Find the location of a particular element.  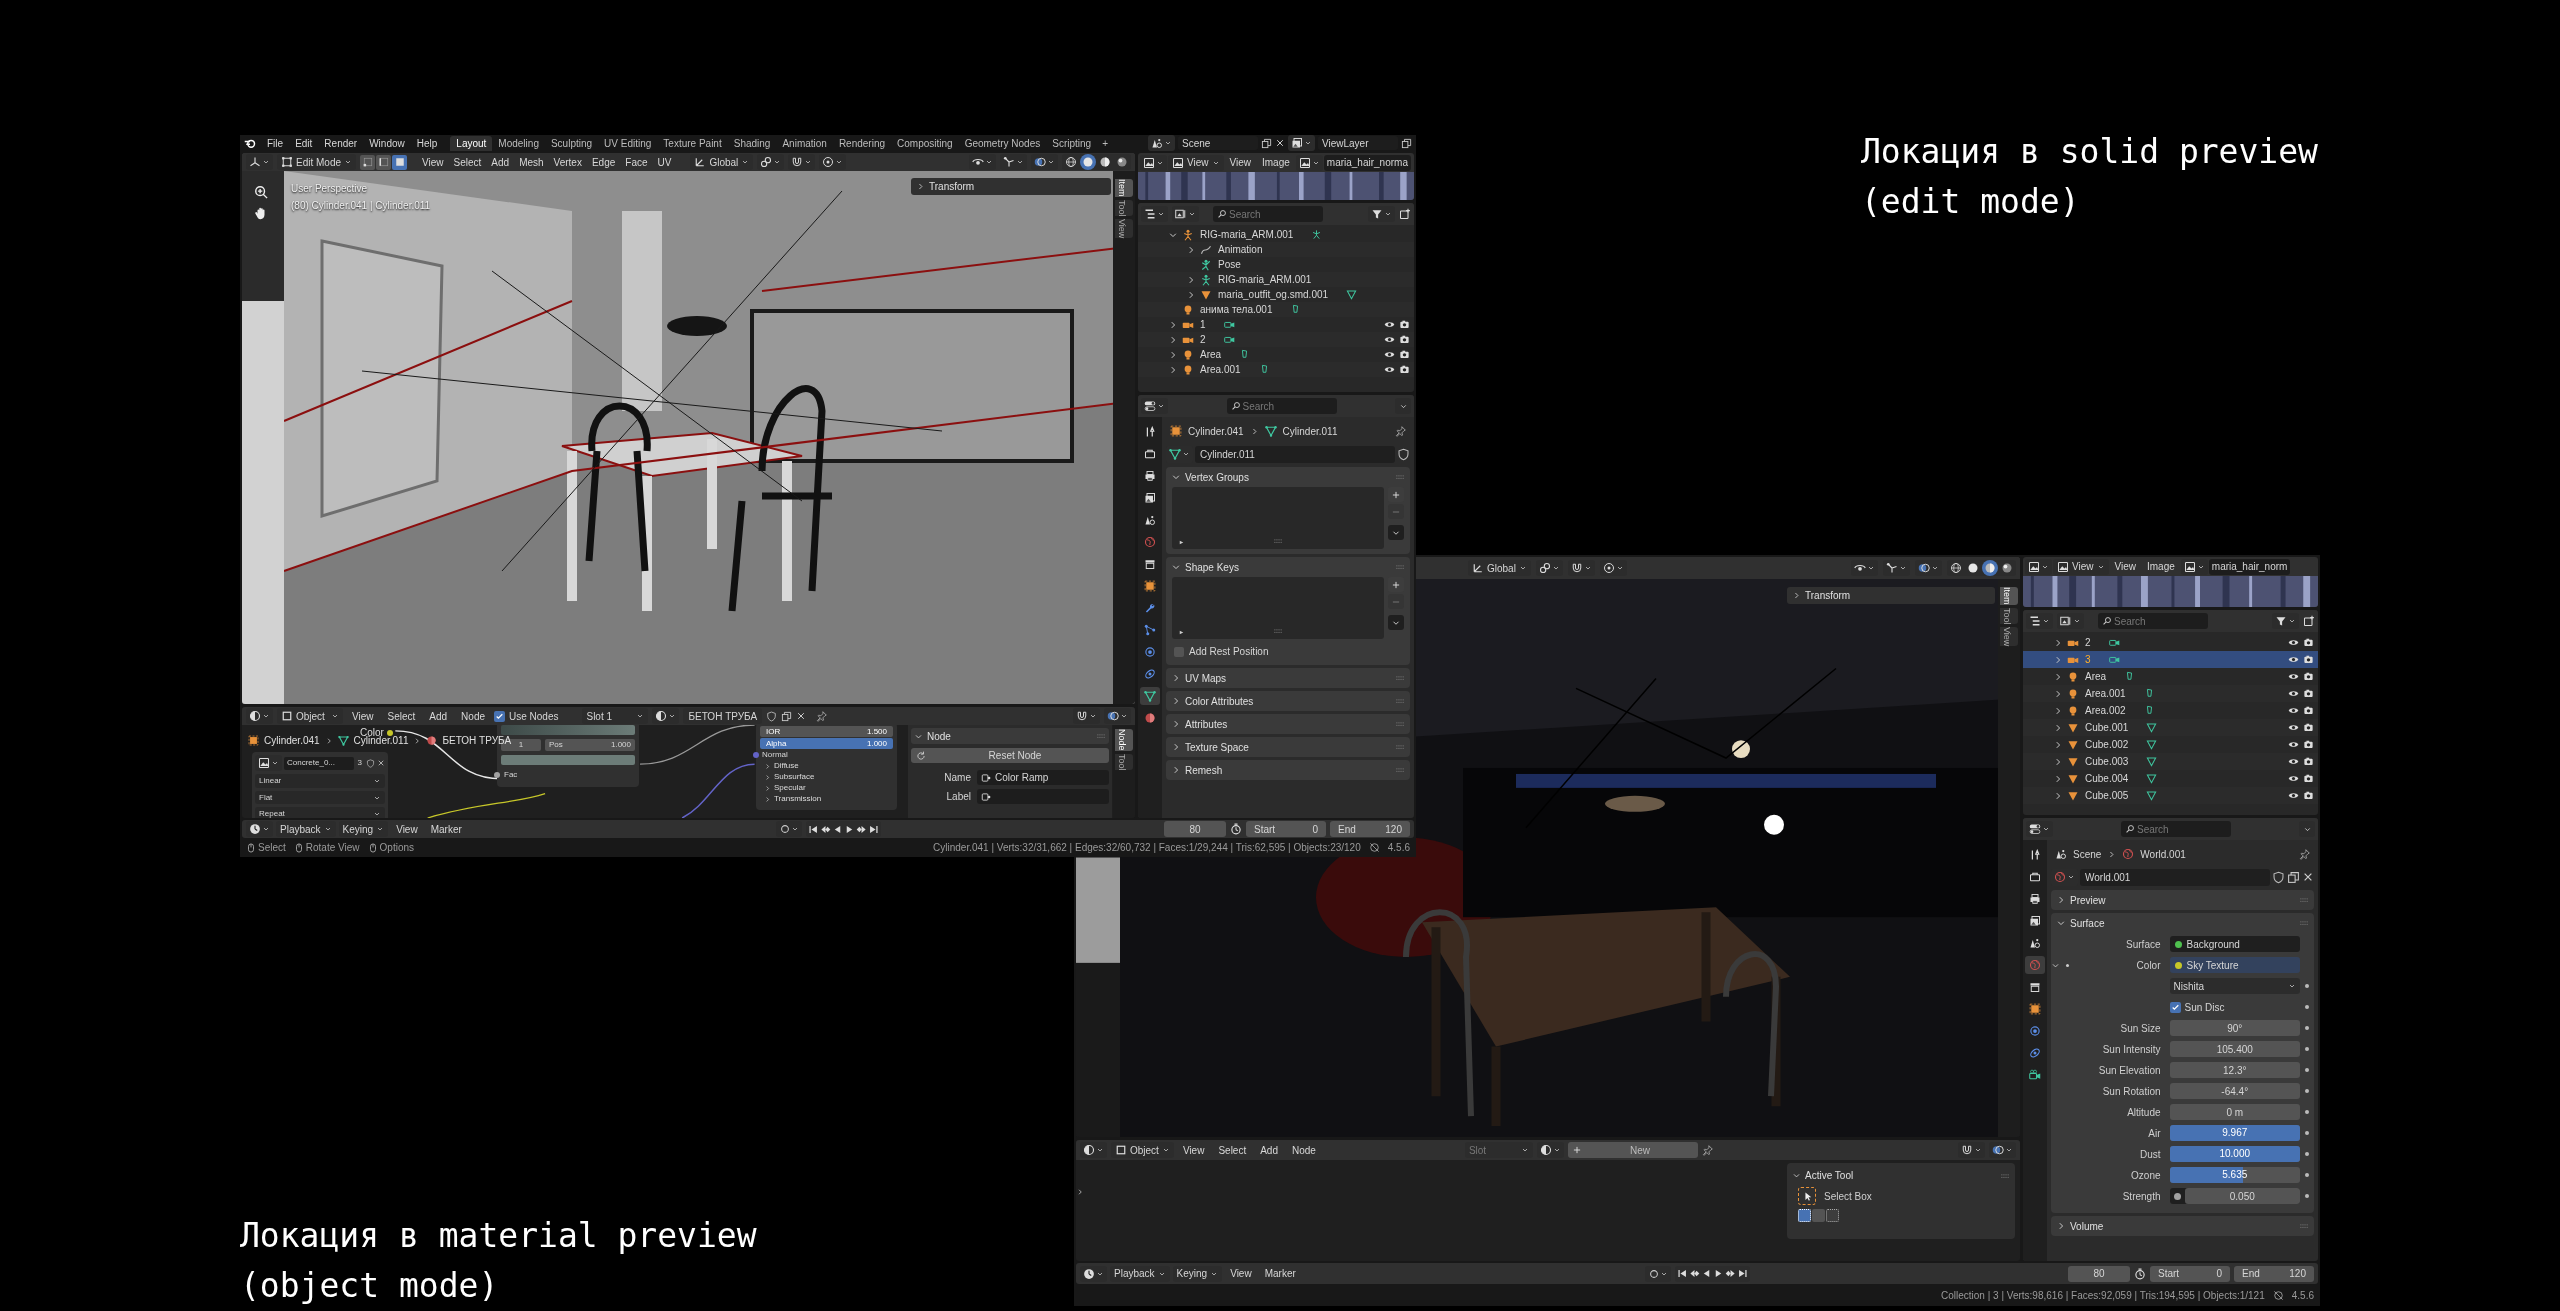

image-name-field: maria_hair_norm is located at coordinates (2249, 566).